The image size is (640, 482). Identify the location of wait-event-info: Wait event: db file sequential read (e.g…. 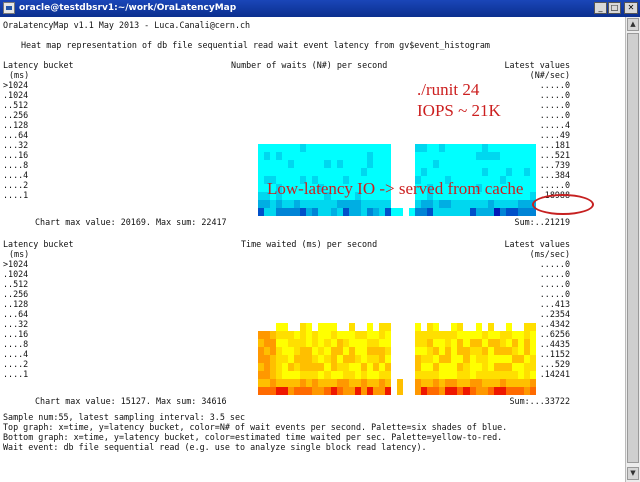
(215, 447).